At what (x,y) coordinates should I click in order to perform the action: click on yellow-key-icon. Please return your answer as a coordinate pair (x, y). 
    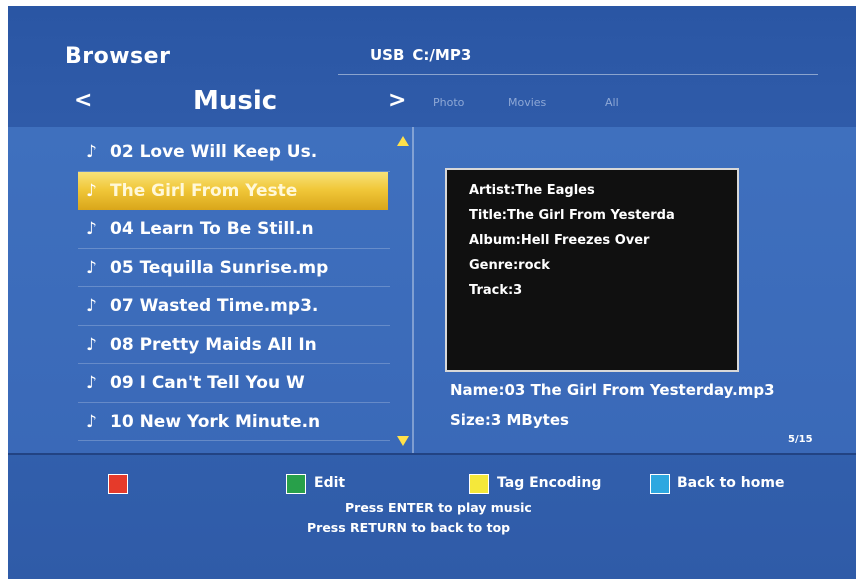
    Looking at the image, I should click on (479, 484).